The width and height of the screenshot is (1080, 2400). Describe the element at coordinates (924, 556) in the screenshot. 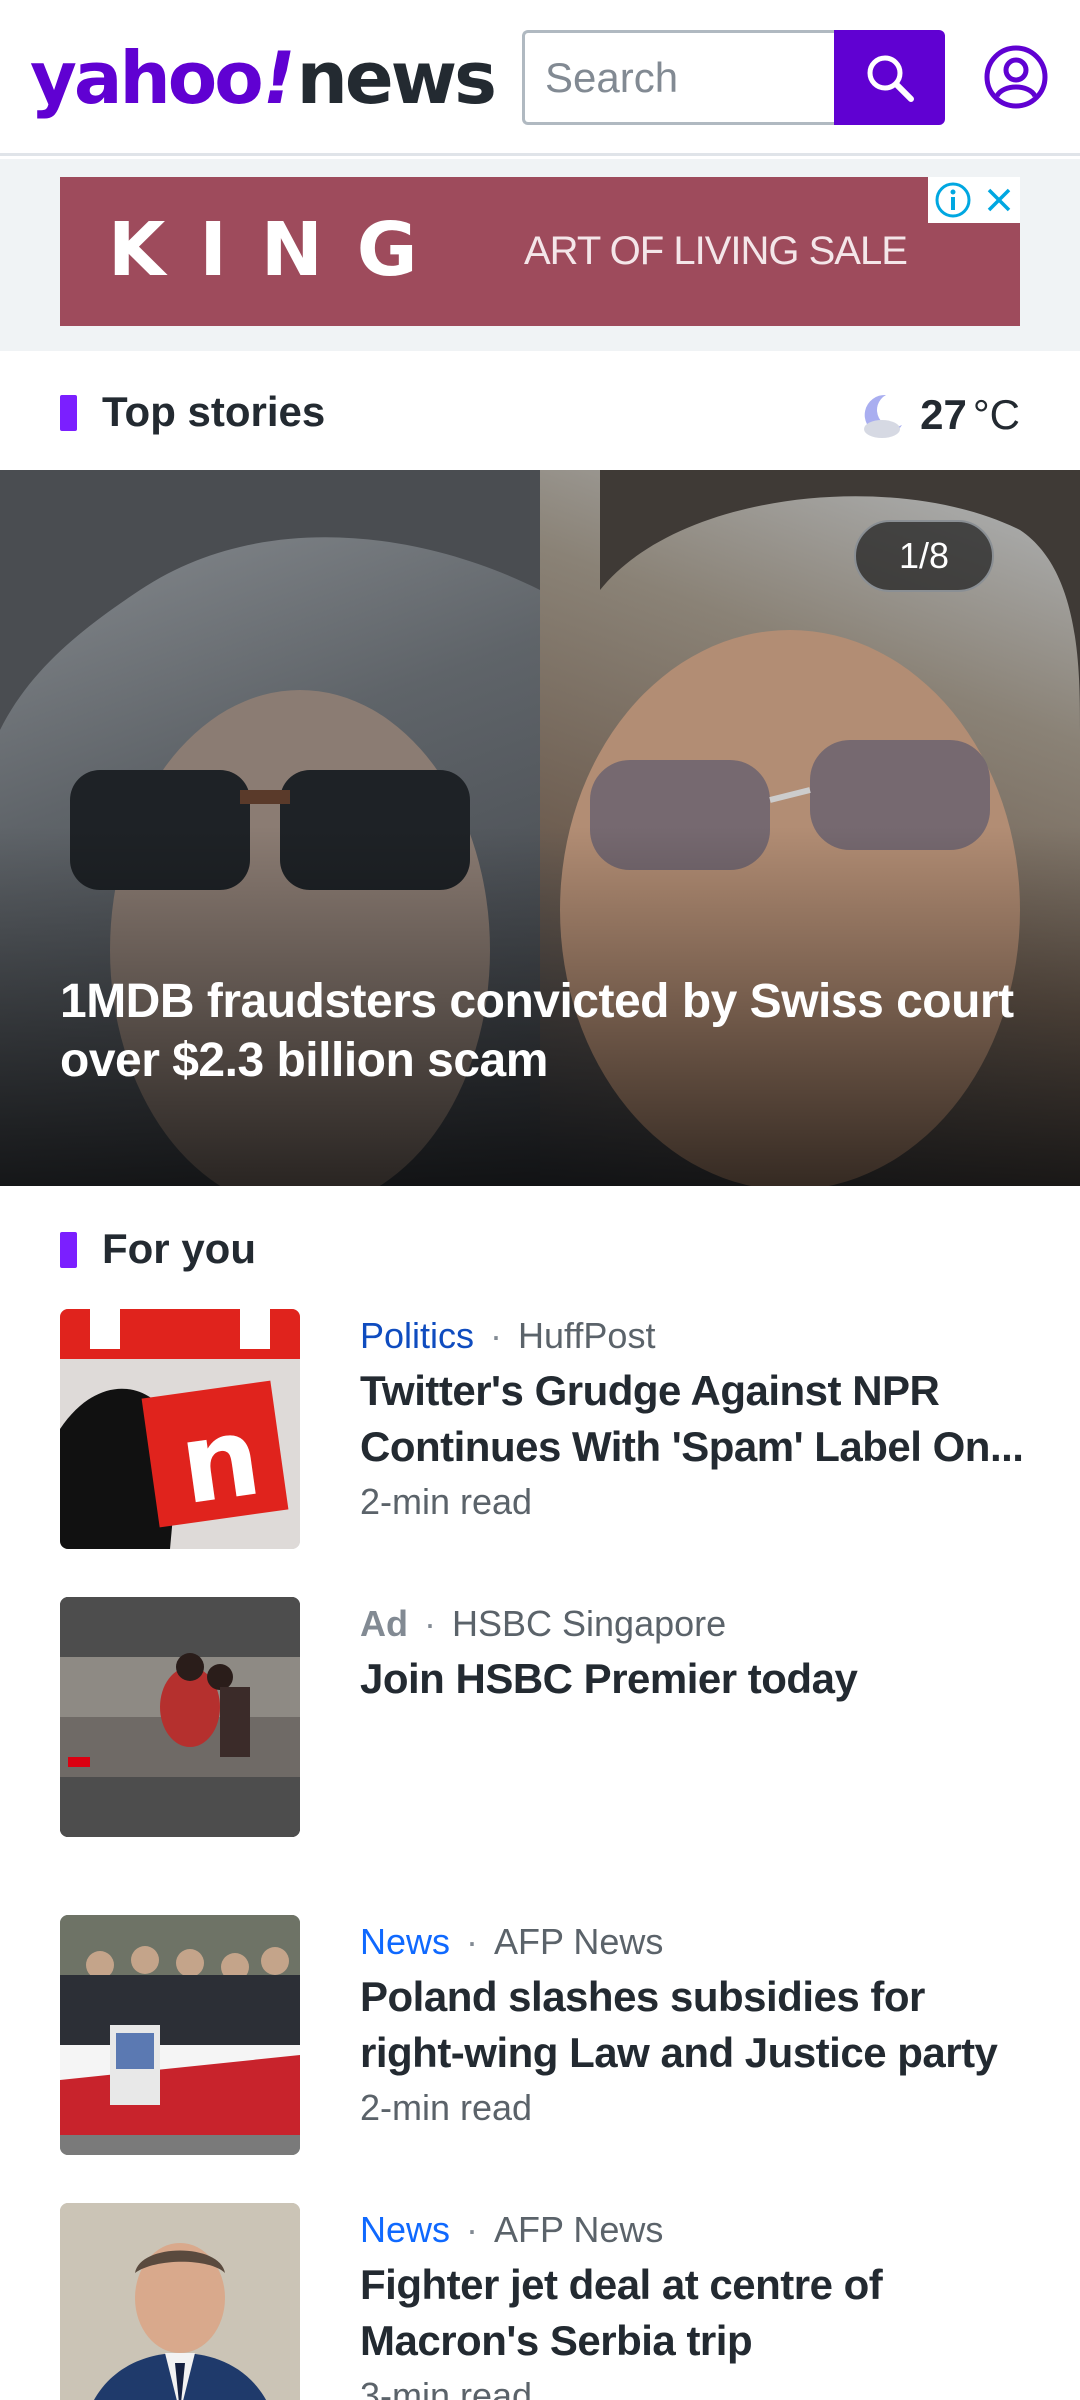

I see `slide-counter: 1/8` at that location.